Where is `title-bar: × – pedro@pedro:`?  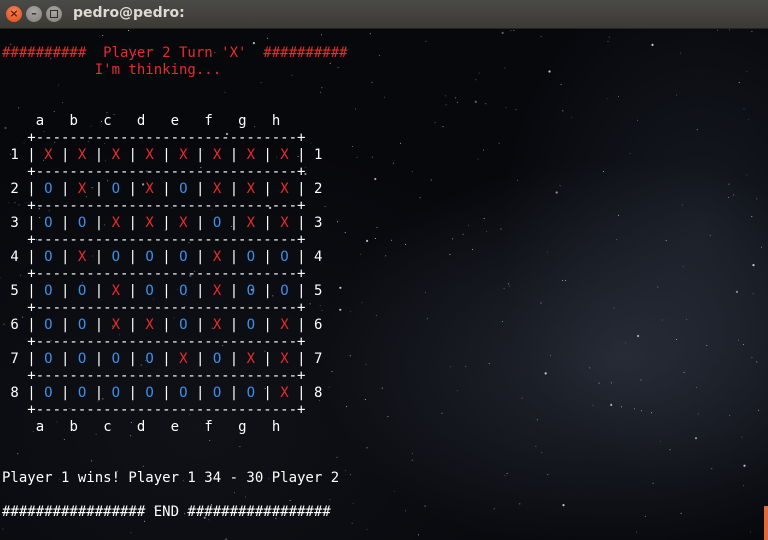
title-bar: × – pedro@pedro: is located at coordinates (384, 14).